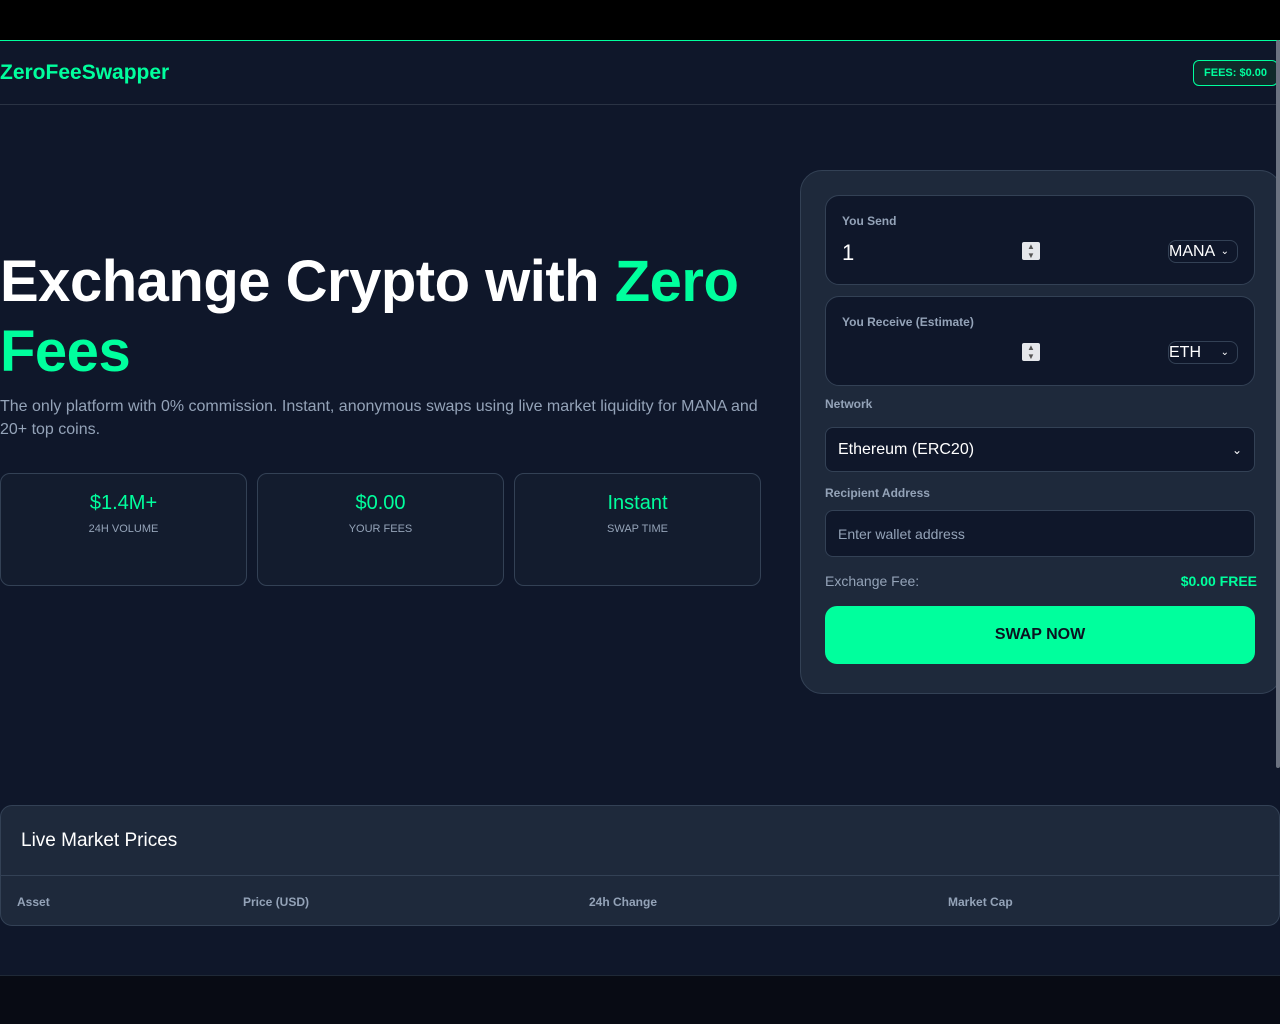 Image resolution: width=1280 pixels, height=1024 pixels. Describe the element at coordinates (380, 503) in the screenshot. I see `stat-value: $0.00` at that location.